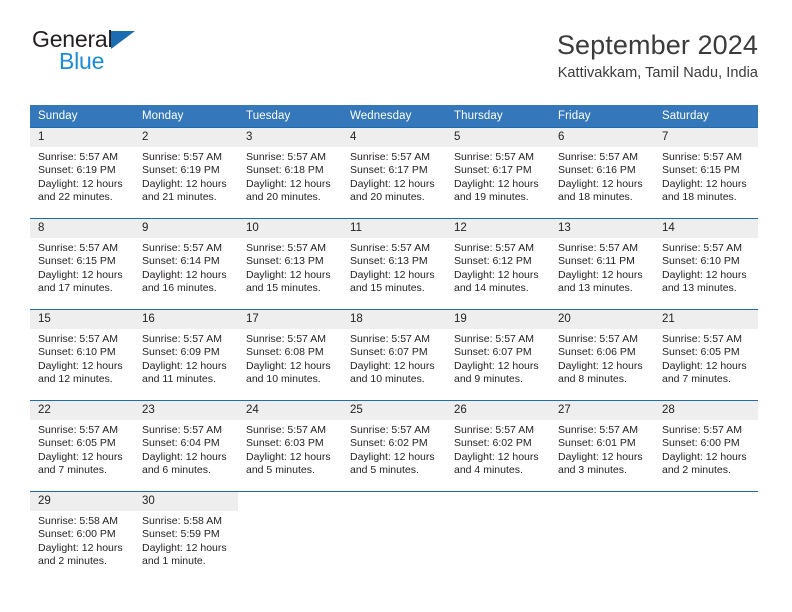 The width and height of the screenshot is (792, 612). I want to click on daylight-text-line2: and 9 minutes., so click(488, 379).